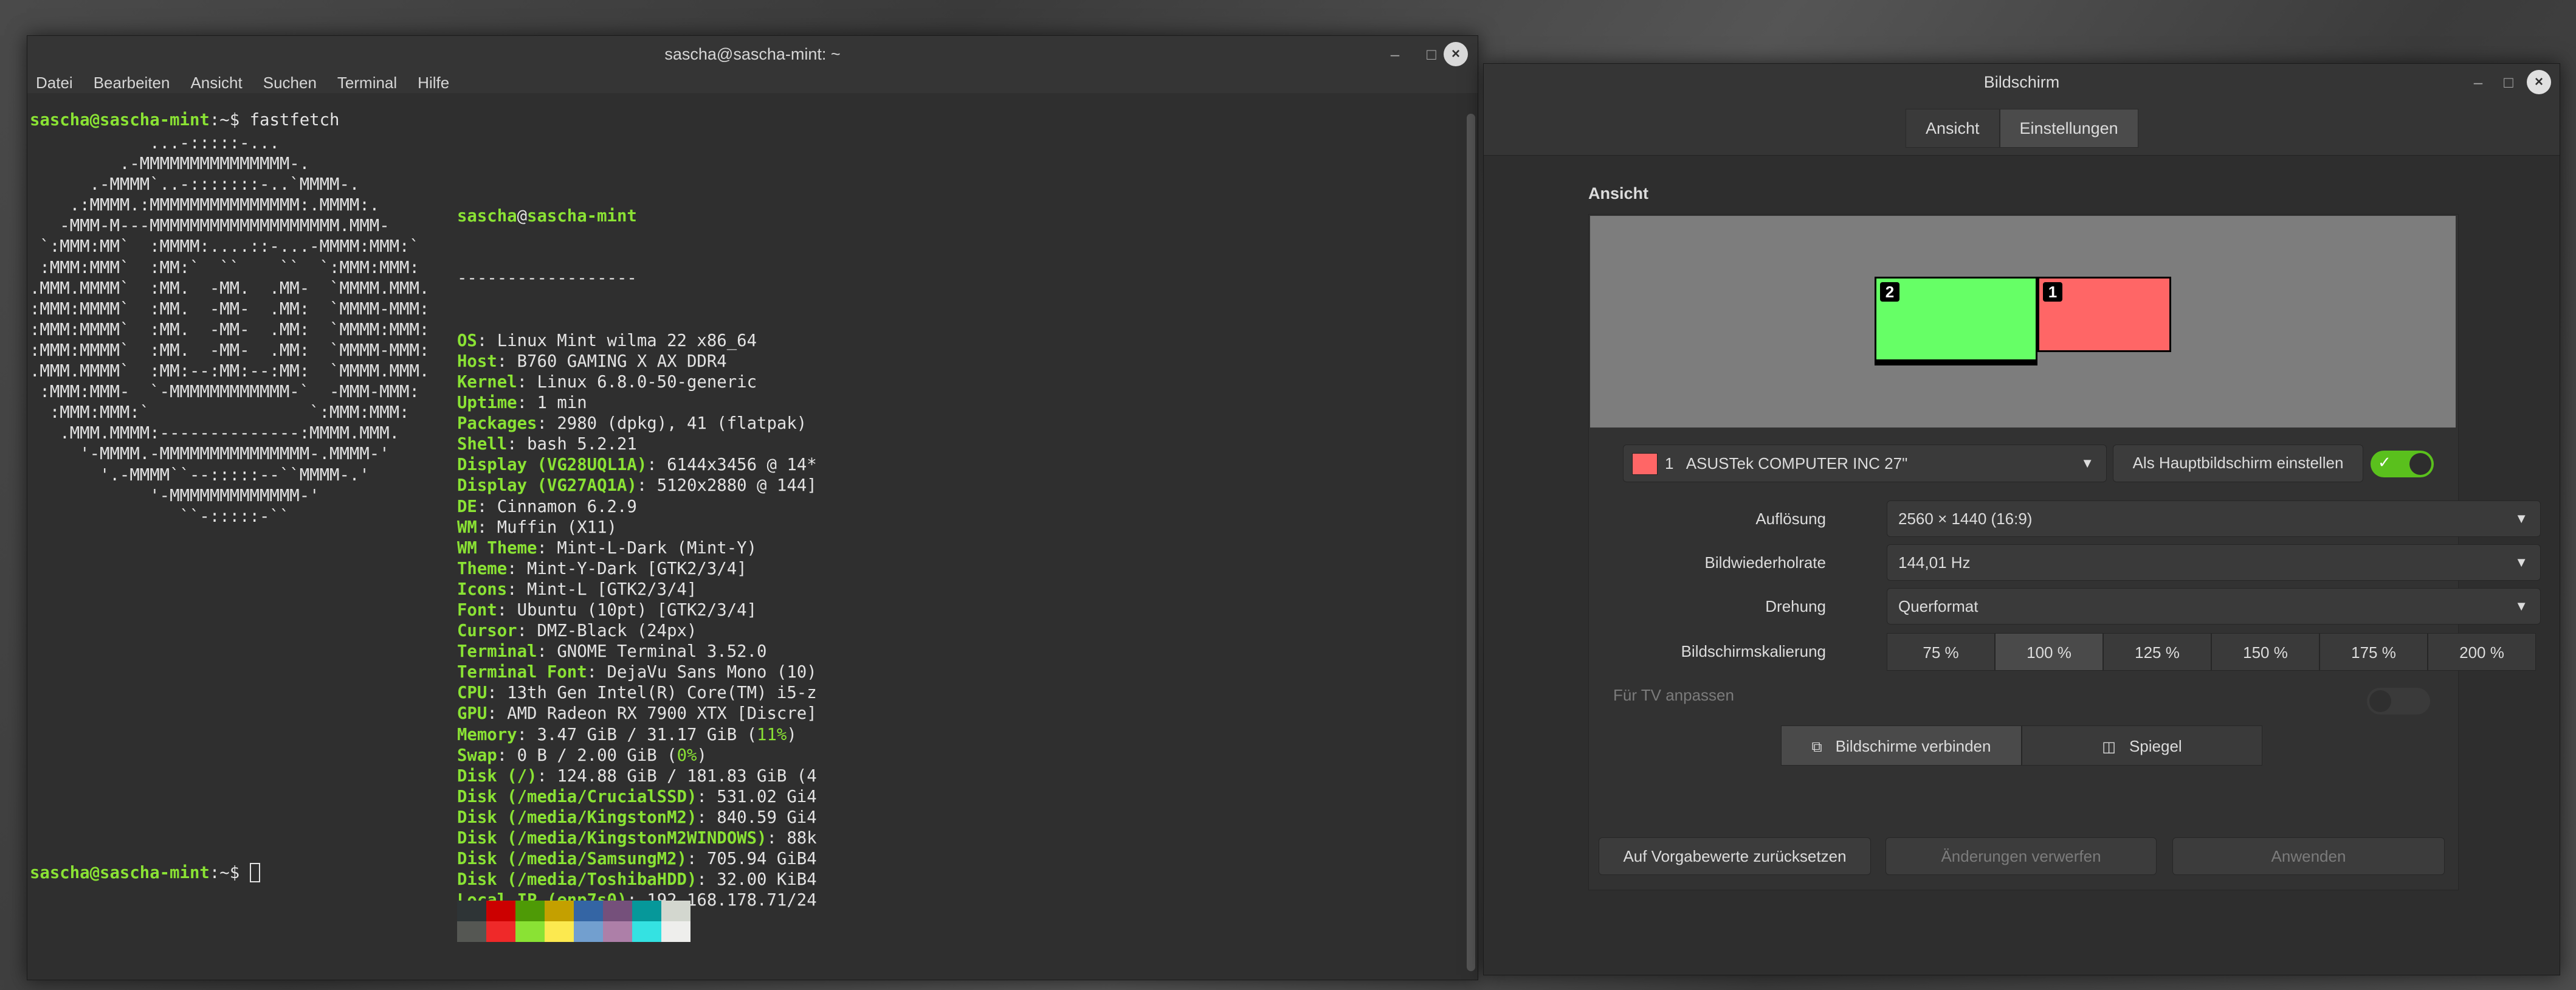  I want to click on logo-line: :MMM:MMM` :MM:` `` `` `:MMM:MMM:, so click(224, 267).